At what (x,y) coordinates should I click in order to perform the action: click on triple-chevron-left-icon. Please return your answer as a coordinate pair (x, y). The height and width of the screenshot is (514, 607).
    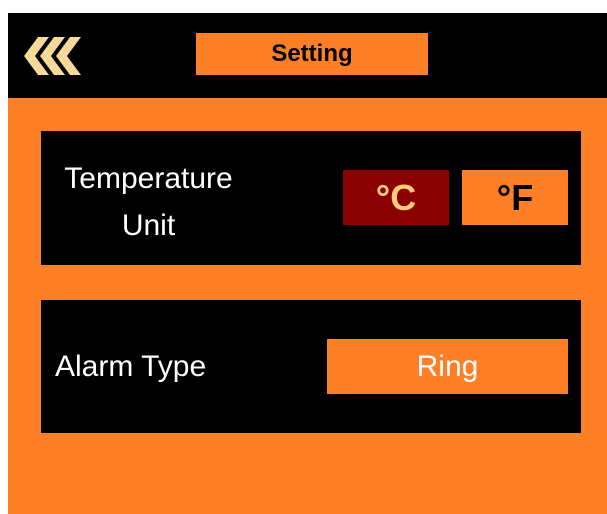
    Looking at the image, I should click on (52, 56).